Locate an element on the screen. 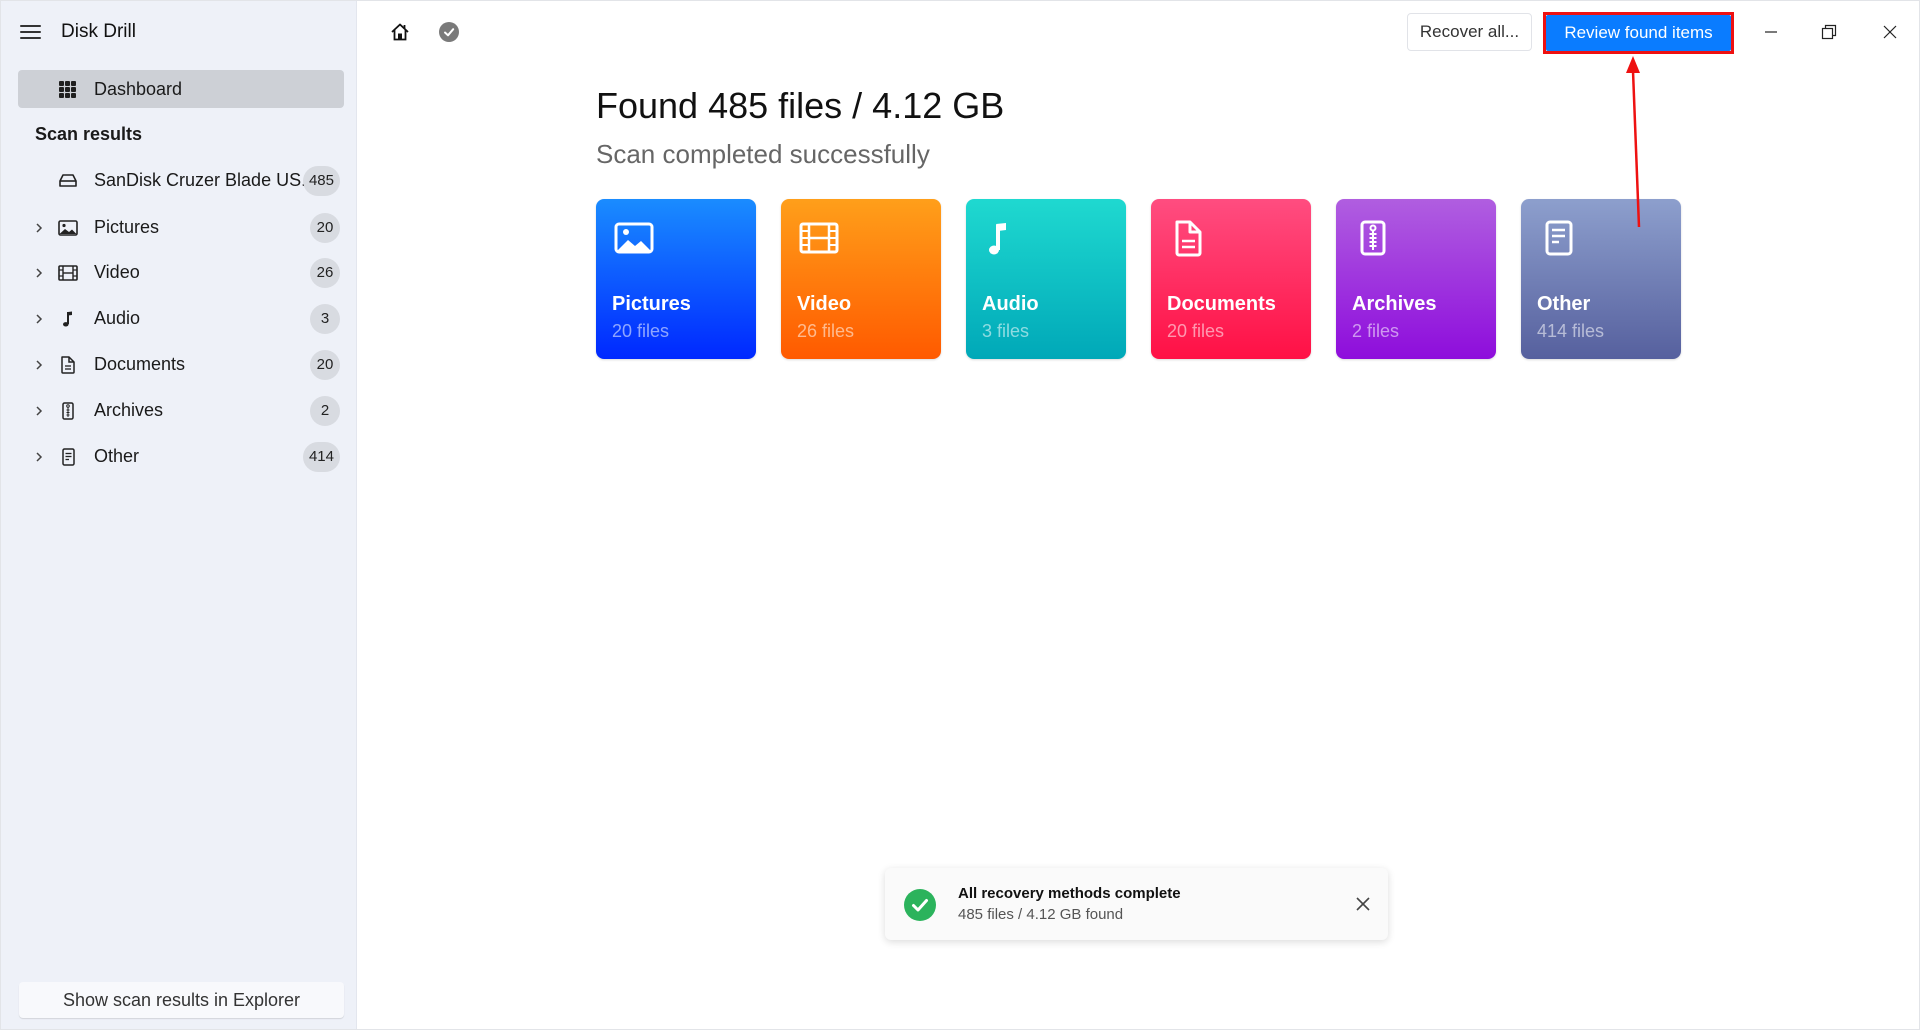 This screenshot has height=1030, width=1920. count-badge: 485 is located at coordinates (321, 181).